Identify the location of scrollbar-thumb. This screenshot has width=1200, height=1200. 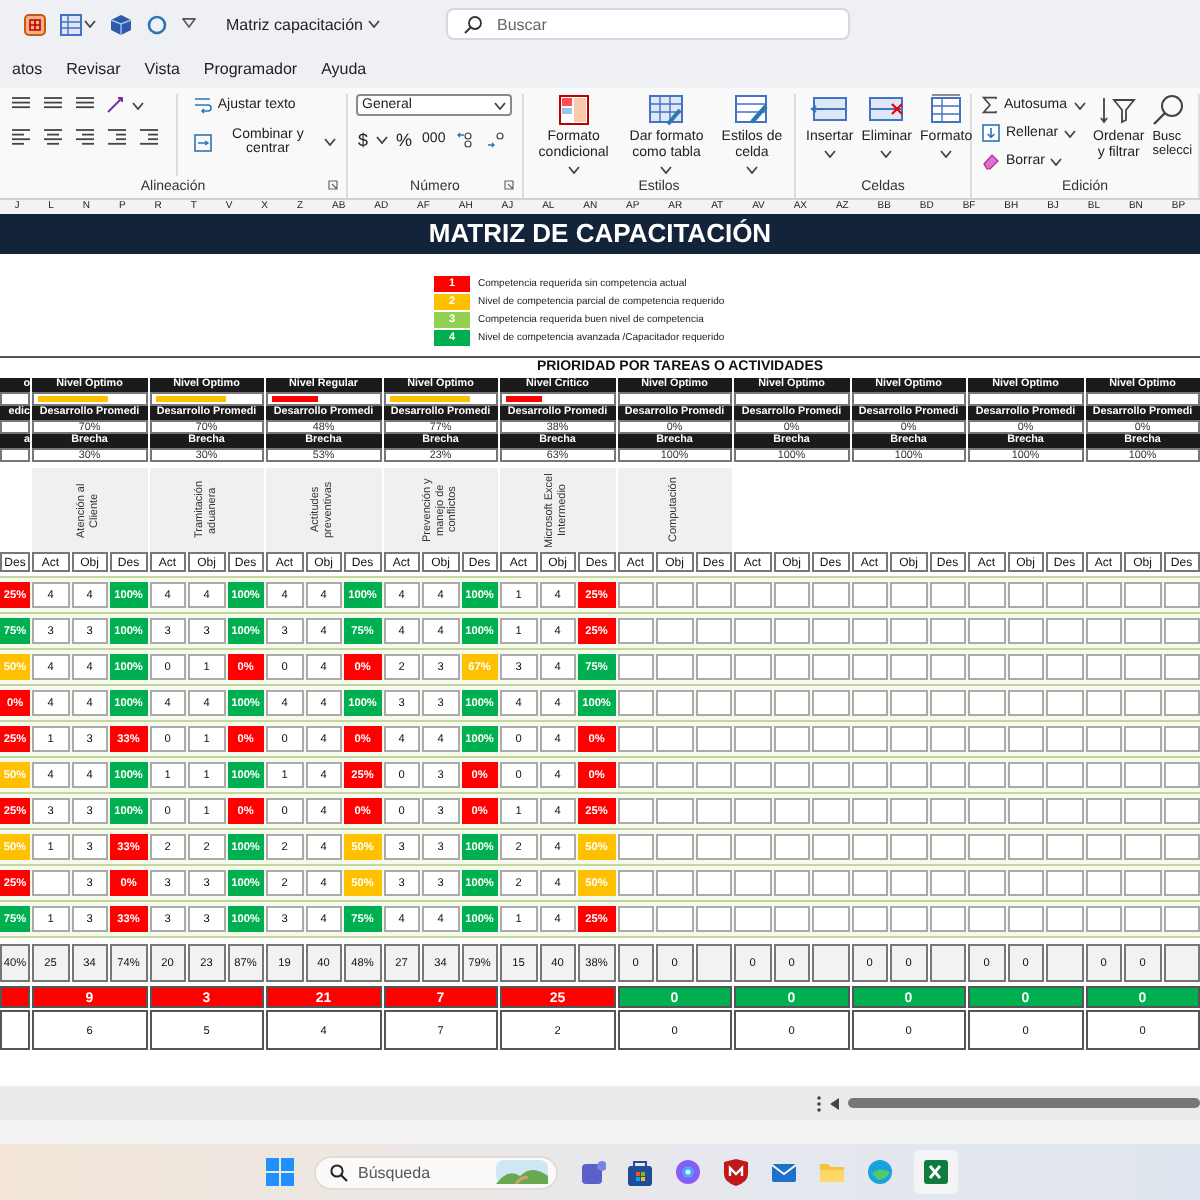
(1024, 1103).